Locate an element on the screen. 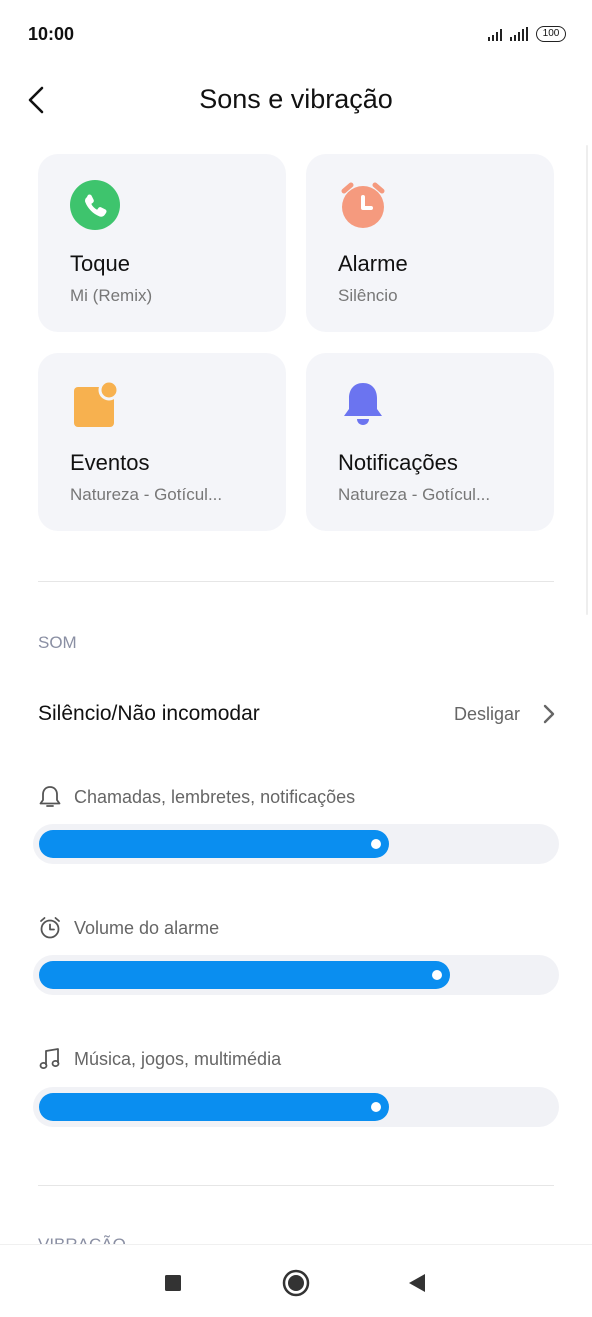  bell-outline-icon is located at coordinates (50, 796).